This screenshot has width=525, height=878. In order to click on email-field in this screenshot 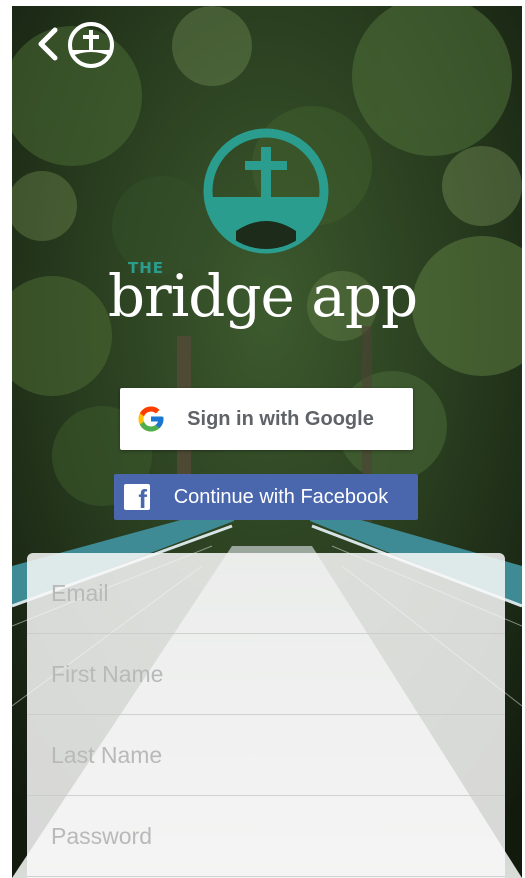, I will do `click(266, 593)`.